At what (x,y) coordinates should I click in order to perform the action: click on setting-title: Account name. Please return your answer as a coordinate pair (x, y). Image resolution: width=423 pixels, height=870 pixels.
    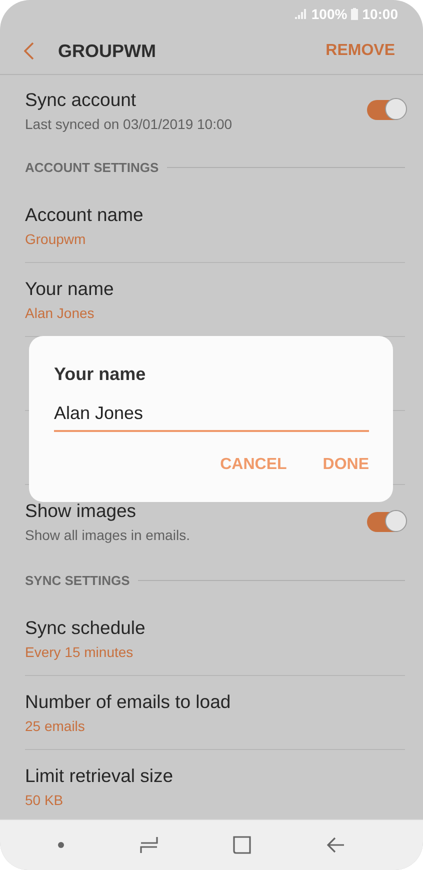
    Looking at the image, I should click on (215, 215).